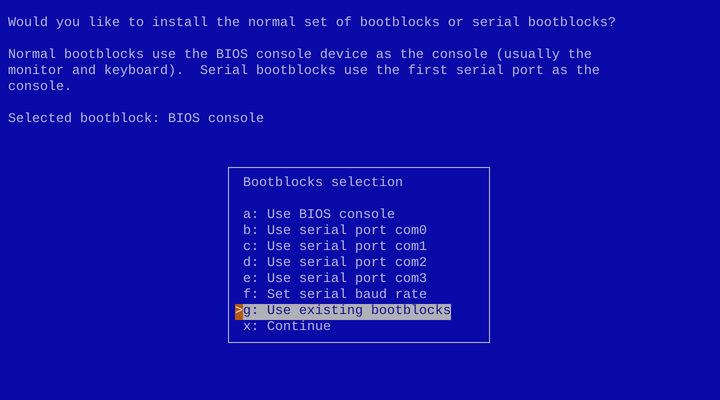 The height and width of the screenshot is (400, 720). I want to click on menu-item: f: Set serial baud rate, so click(335, 296).